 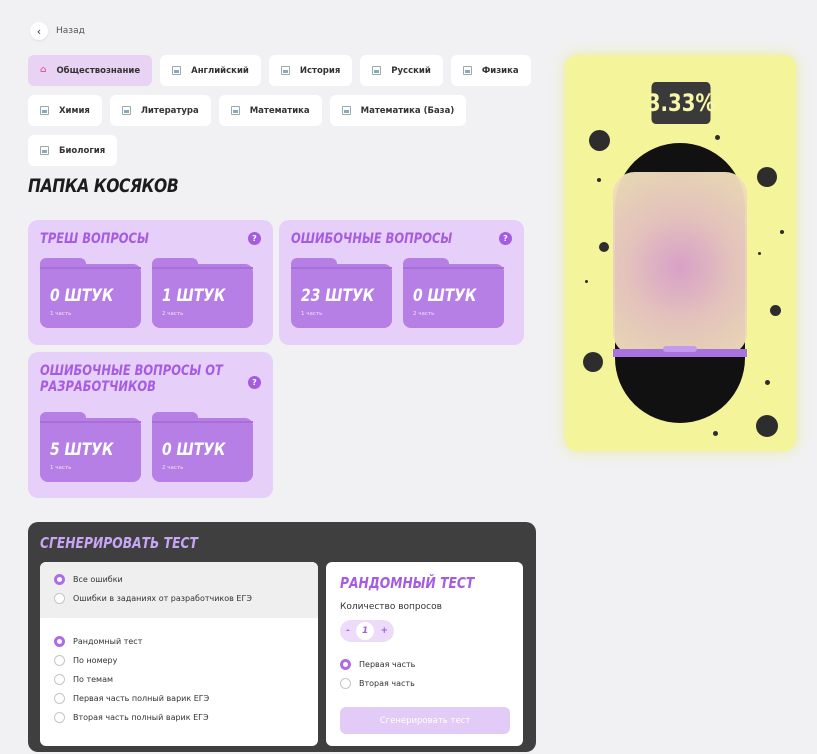 What do you see at coordinates (179, 660) in the screenshot?
I see `option-by-number: По номеру` at bounding box center [179, 660].